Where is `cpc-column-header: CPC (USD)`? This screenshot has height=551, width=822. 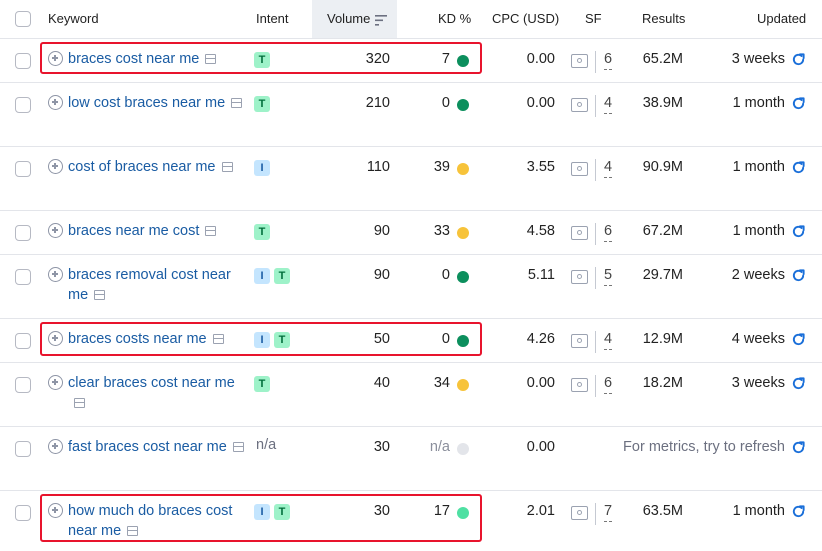 cpc-column-header: CPC (USD) is located at coordinates (525, 18).